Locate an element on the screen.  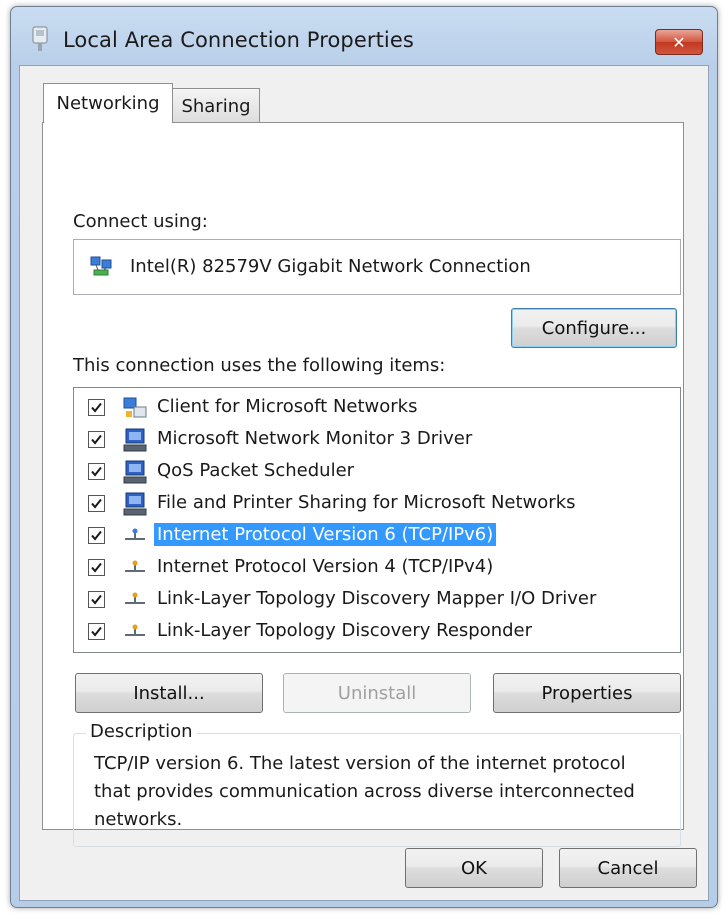
close-icon: ✕ is located at coordinates (679, 42).